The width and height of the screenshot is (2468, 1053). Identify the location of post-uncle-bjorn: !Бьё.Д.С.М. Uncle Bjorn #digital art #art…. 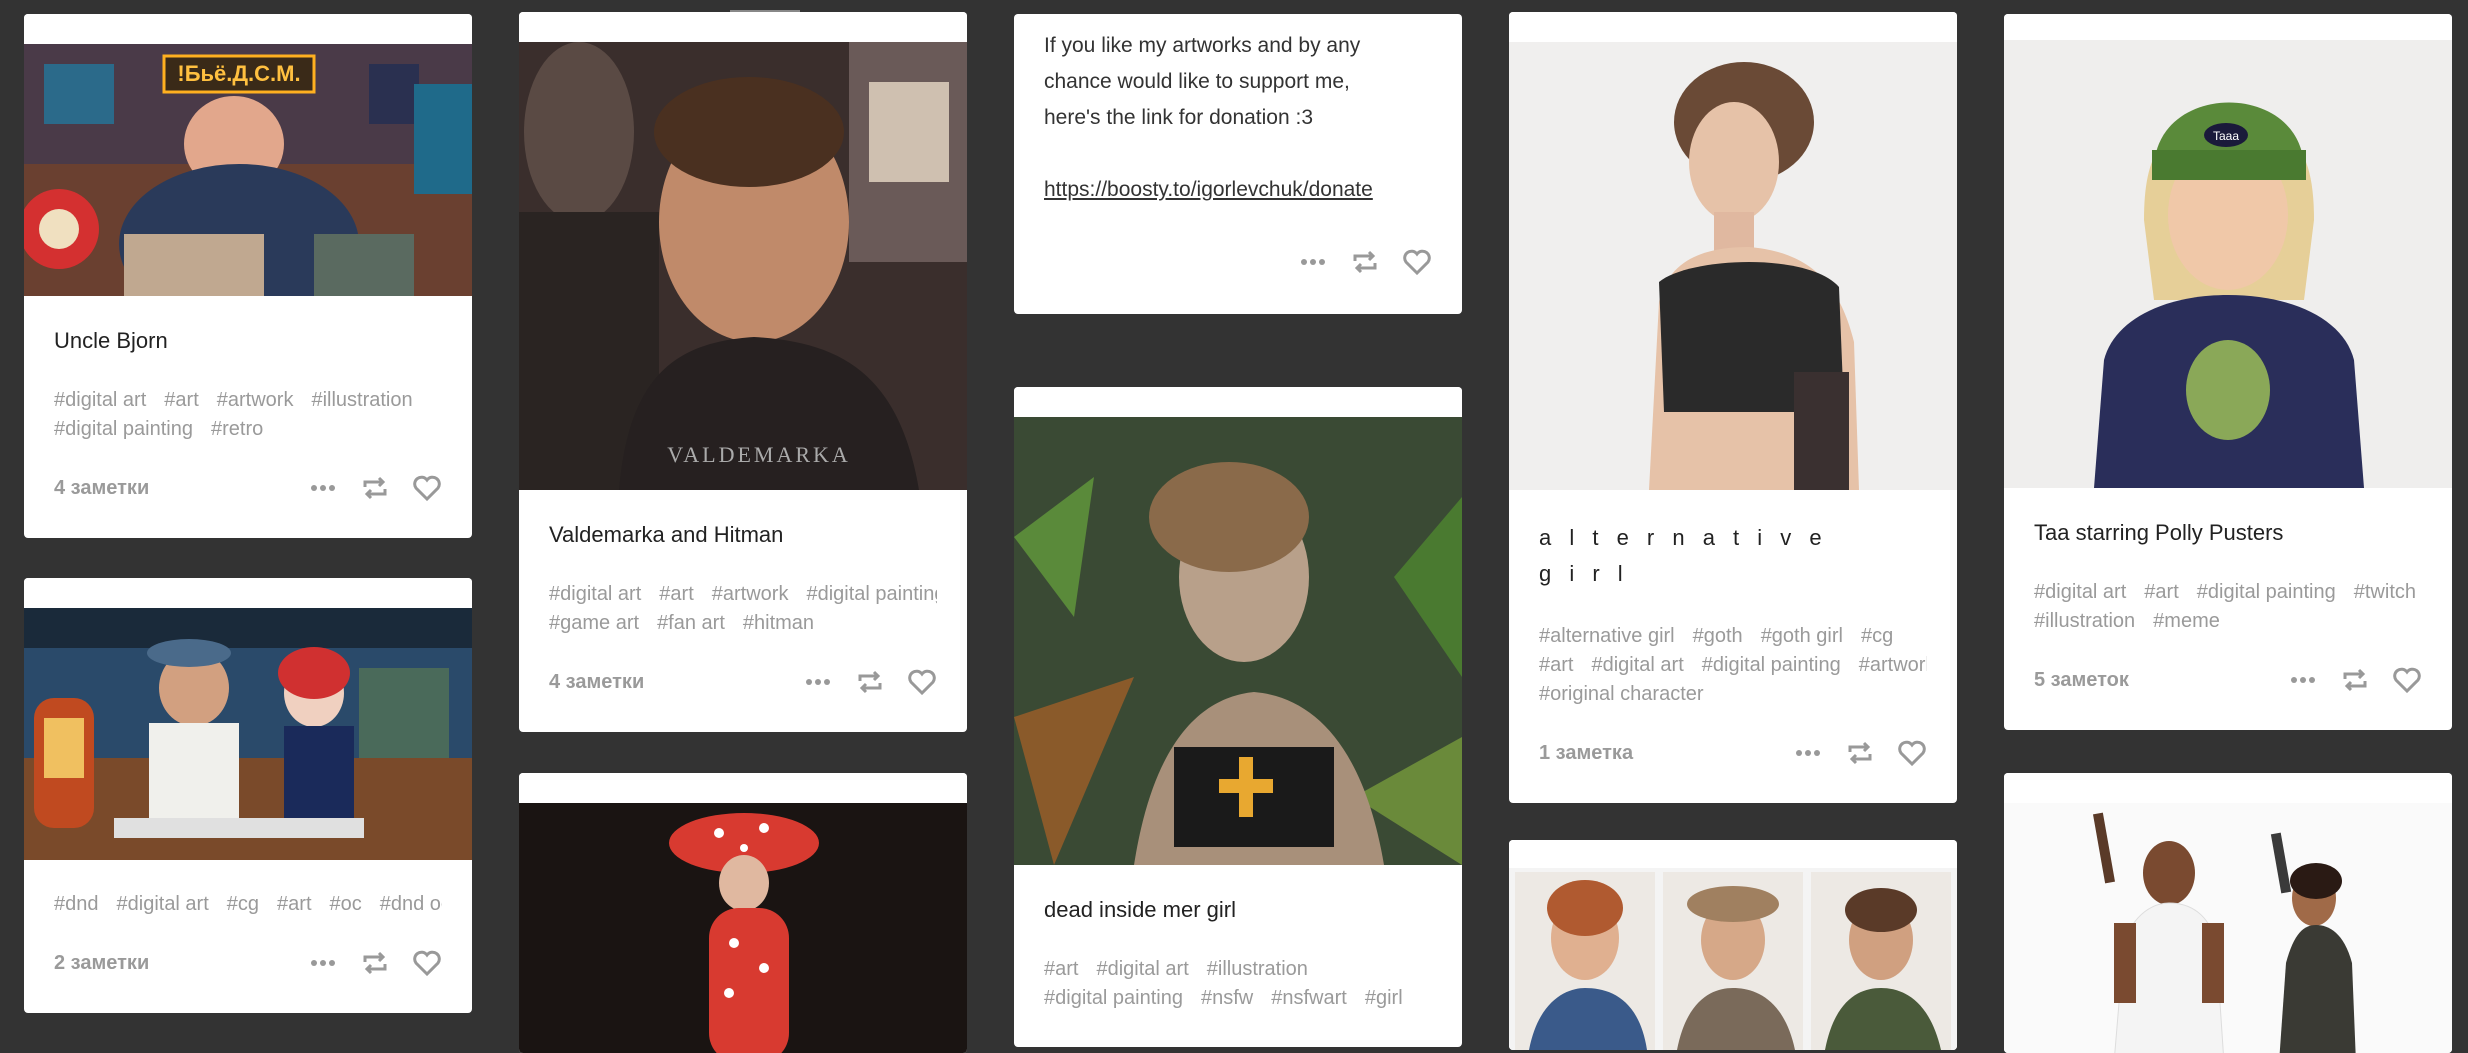
(248, 276).